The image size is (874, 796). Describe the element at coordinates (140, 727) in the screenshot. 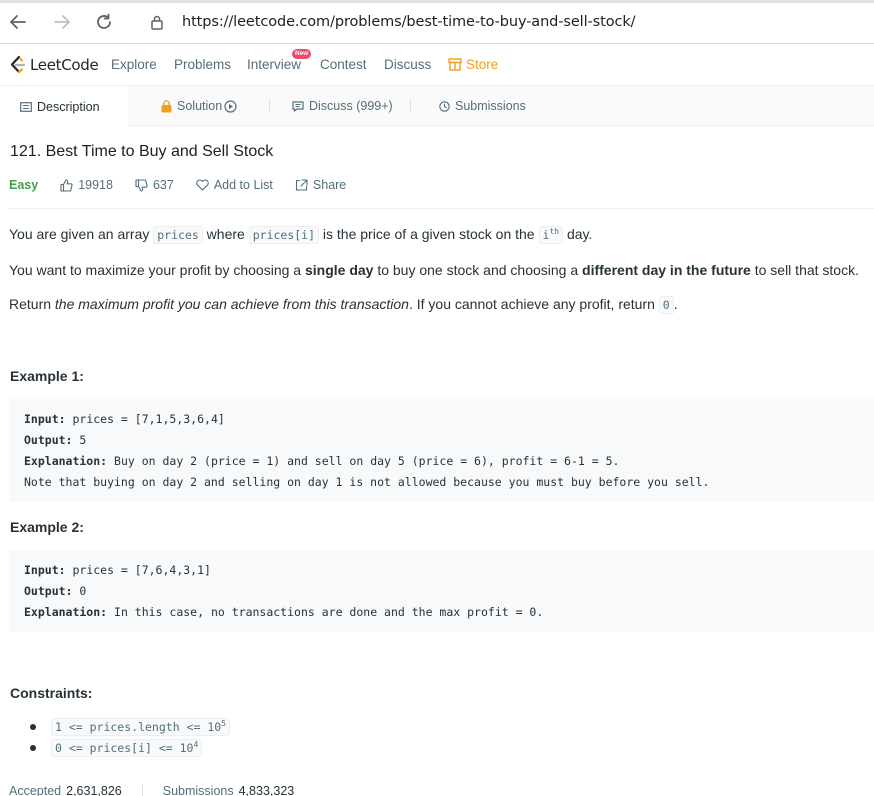

I see `constraint-code: 1 <= prices.length <= 105` at that location.